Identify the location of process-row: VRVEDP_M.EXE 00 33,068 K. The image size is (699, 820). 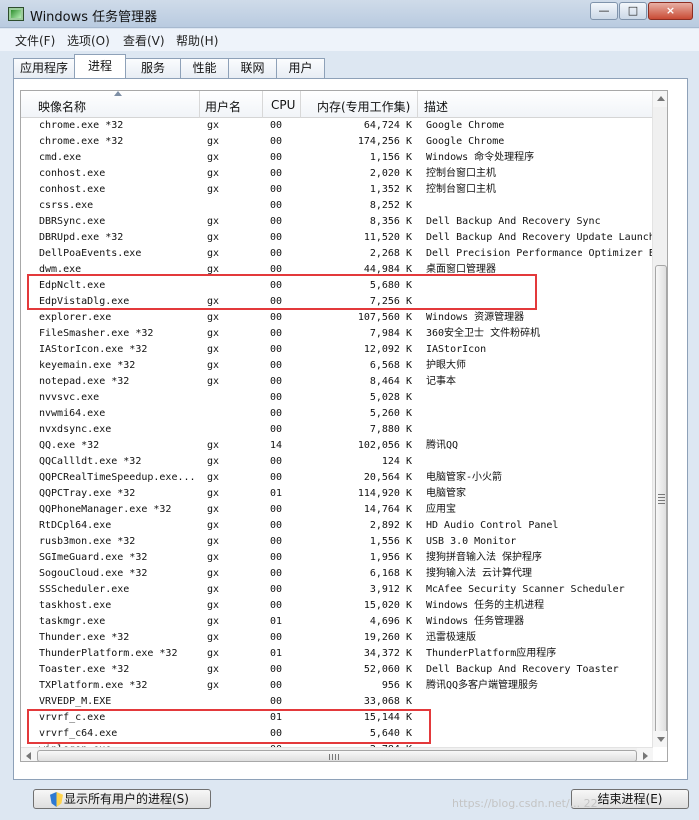
(337, 702).